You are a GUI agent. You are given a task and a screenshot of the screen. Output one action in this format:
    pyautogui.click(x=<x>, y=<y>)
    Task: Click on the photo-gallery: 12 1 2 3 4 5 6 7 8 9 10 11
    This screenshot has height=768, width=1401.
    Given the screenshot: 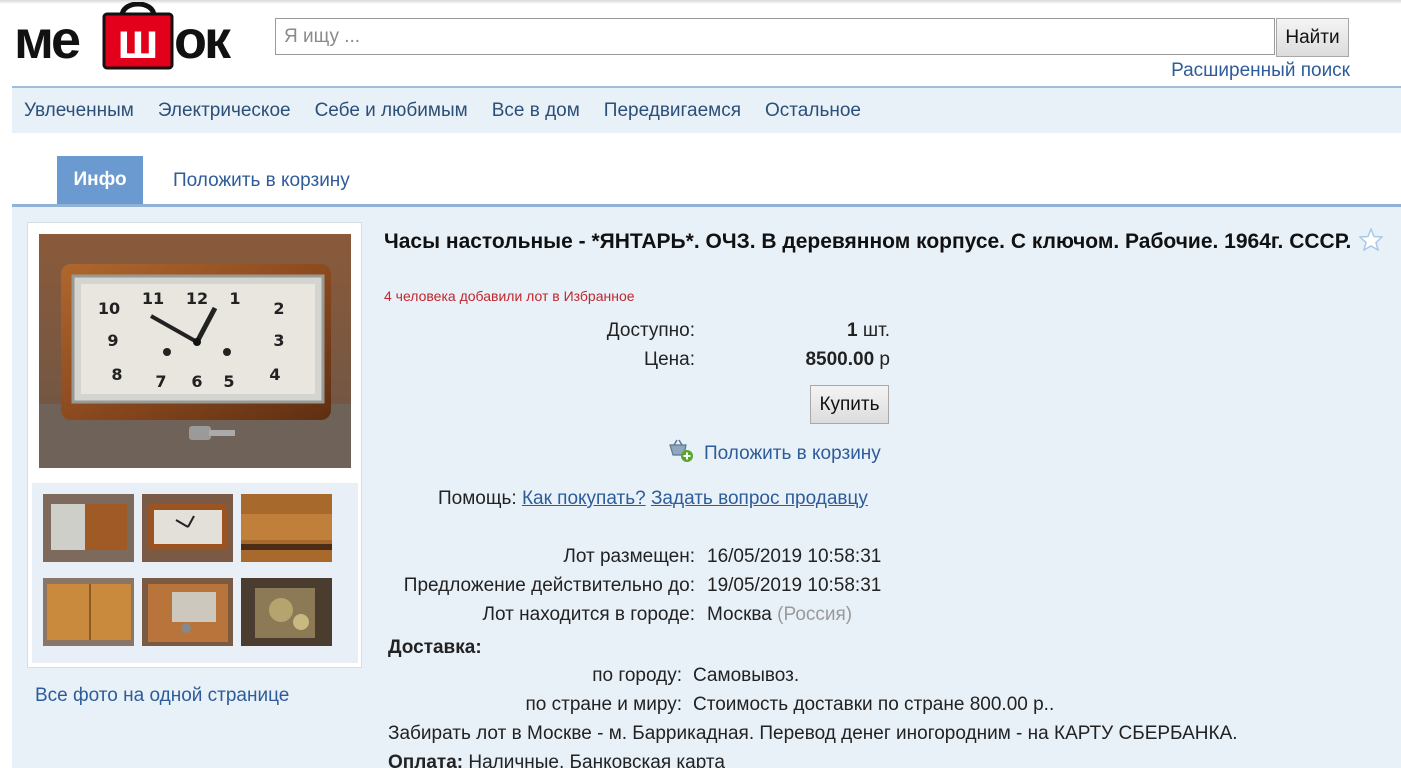 What is the action you would take?
    pyautogui.click(x=194, y=445)
    